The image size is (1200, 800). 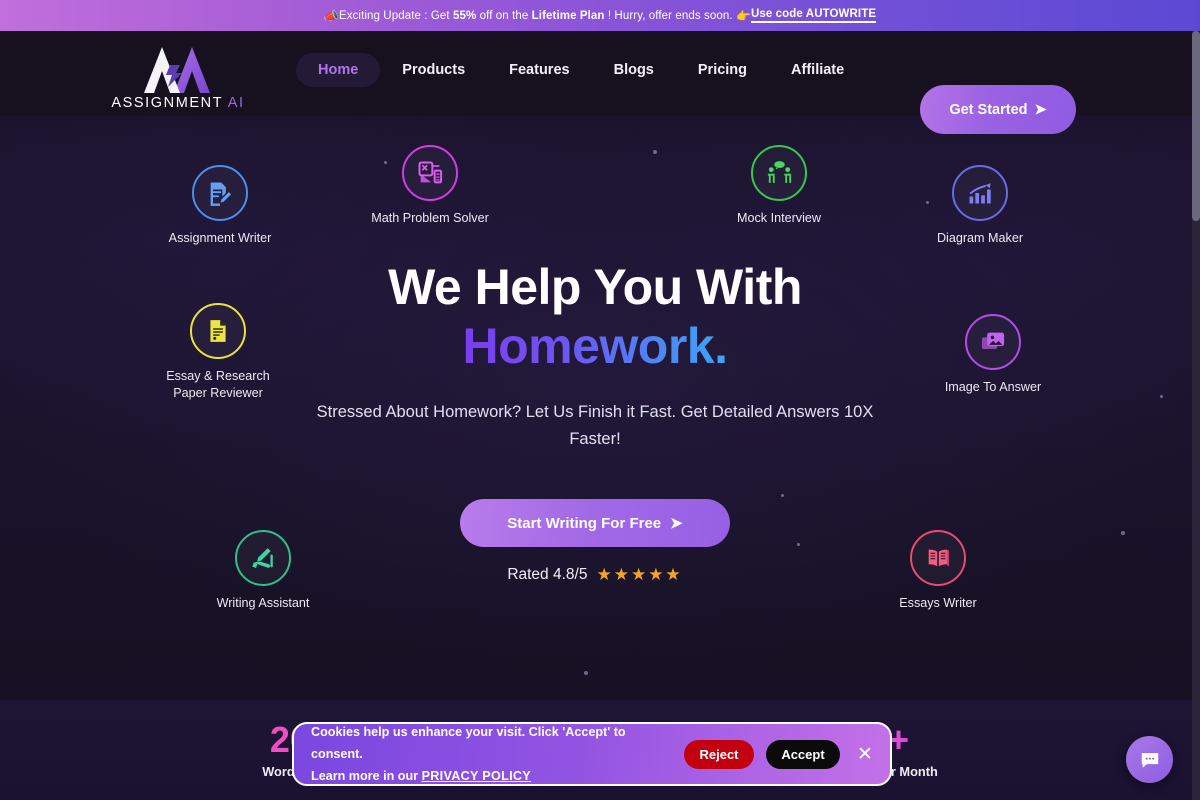 I want to click on start-writing-for-free-button: Start Writing For Free ➤, so click(x=595, y=523).